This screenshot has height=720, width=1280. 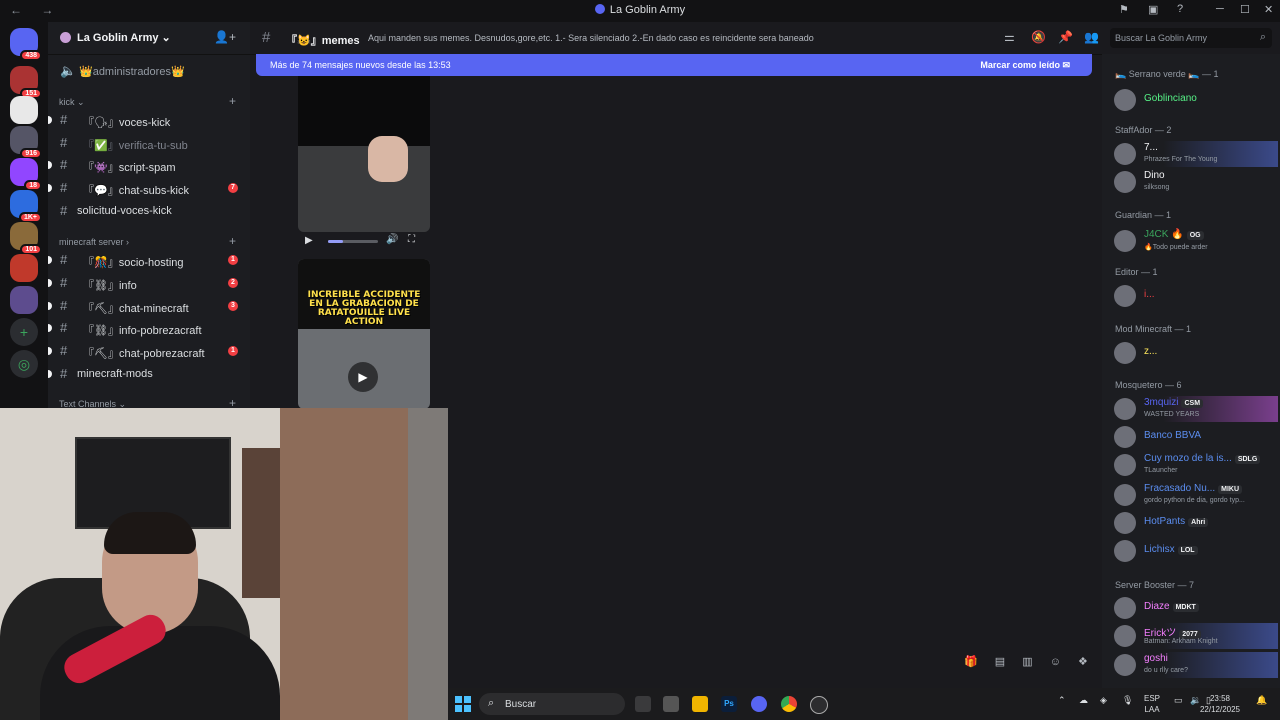 I want to click on direct-messages-button: 438, so click(x=26, y=44).